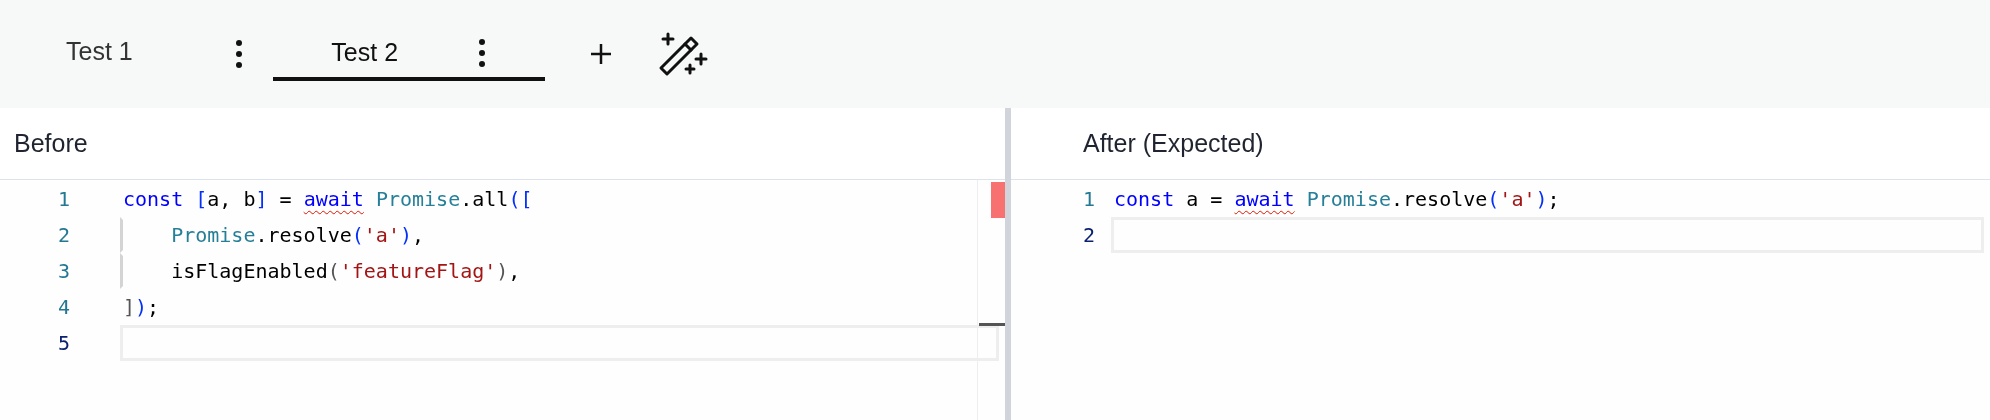  Describe the element at coordinates (274, 235) in the screenshot. I see `code-line: Promise.resolve('a'),` at that location.